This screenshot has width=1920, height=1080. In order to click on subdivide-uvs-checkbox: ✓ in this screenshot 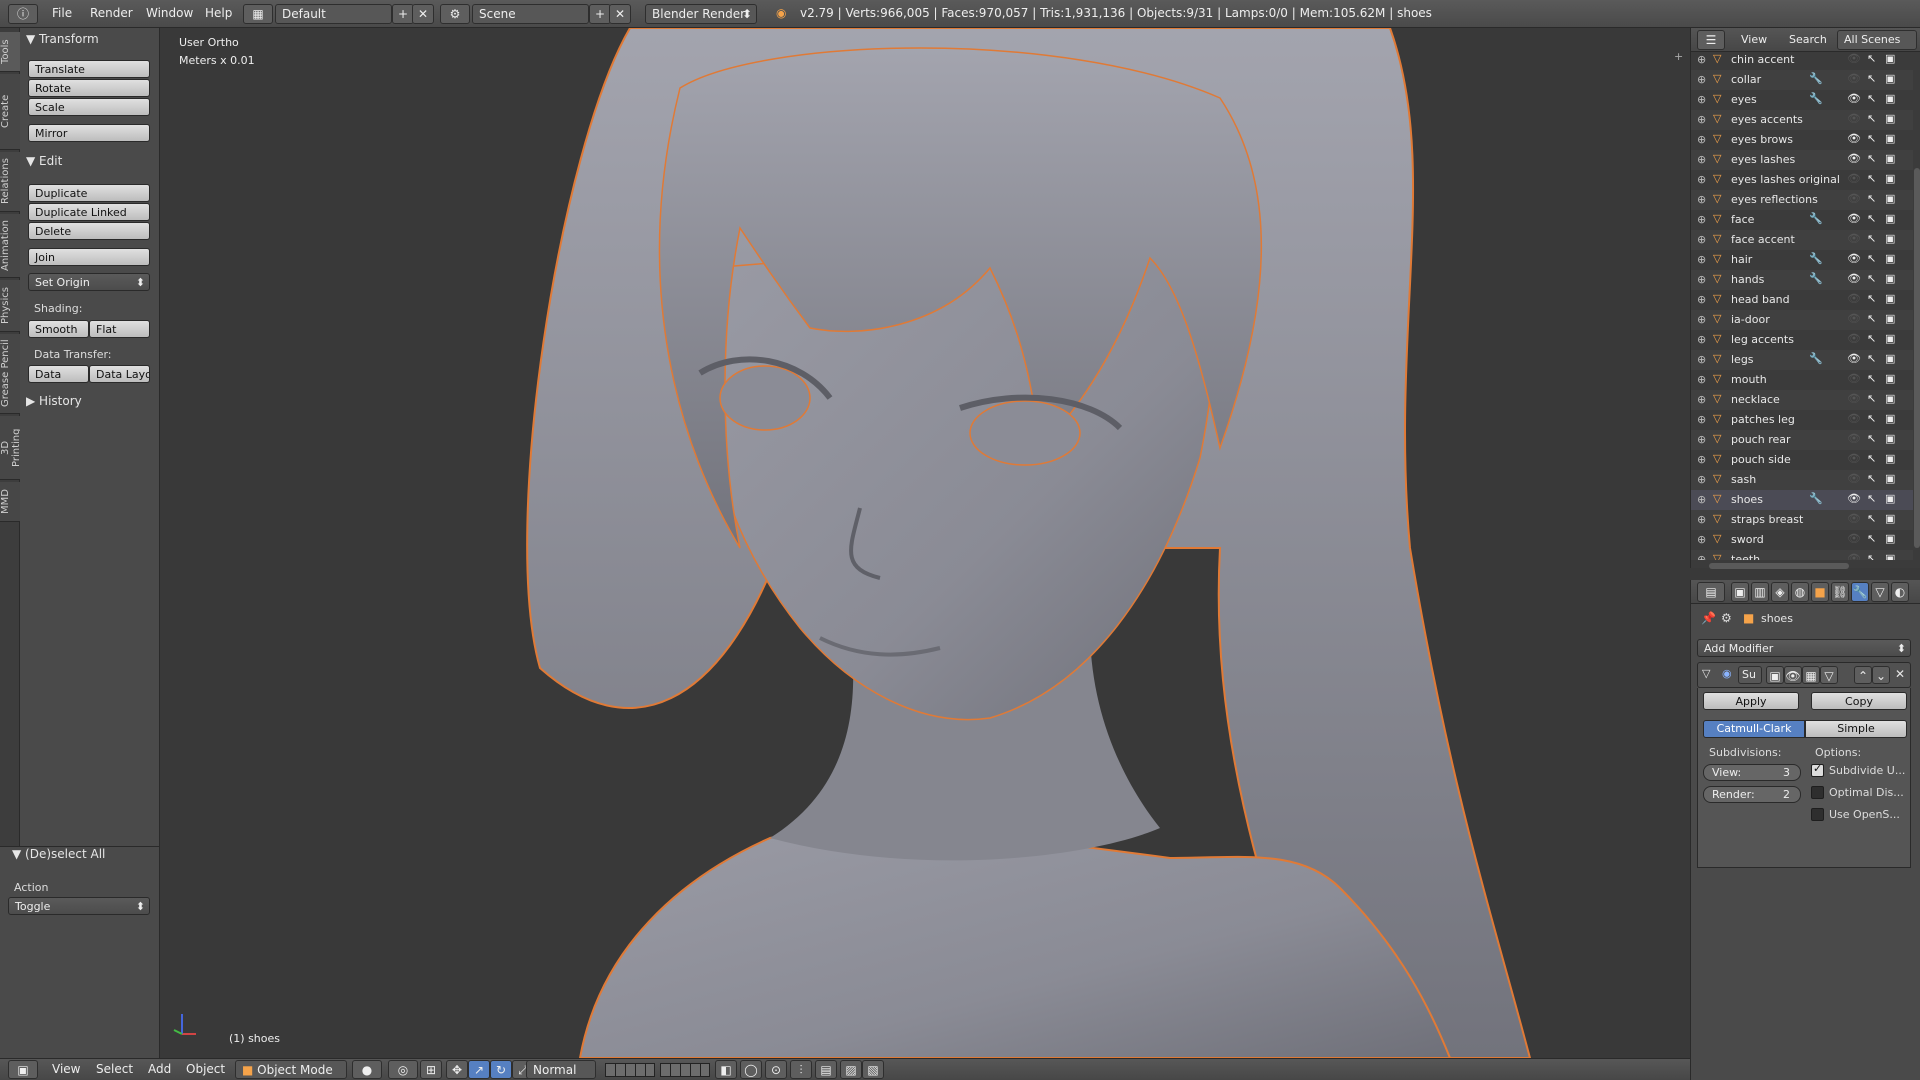, I will do `click(1817, 769)`.